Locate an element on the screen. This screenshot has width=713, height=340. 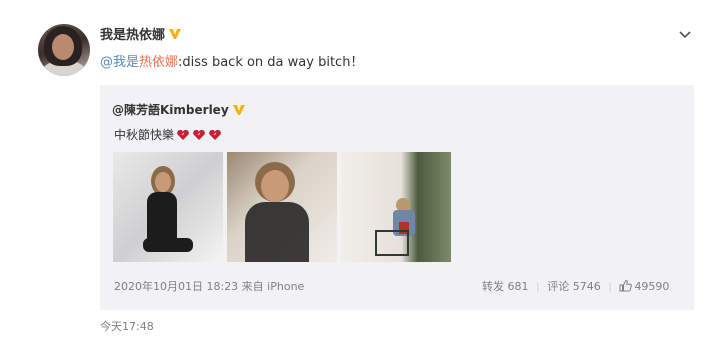
repost-author-name: @陳芳語Kimberley is located at coordinates (170, 109).